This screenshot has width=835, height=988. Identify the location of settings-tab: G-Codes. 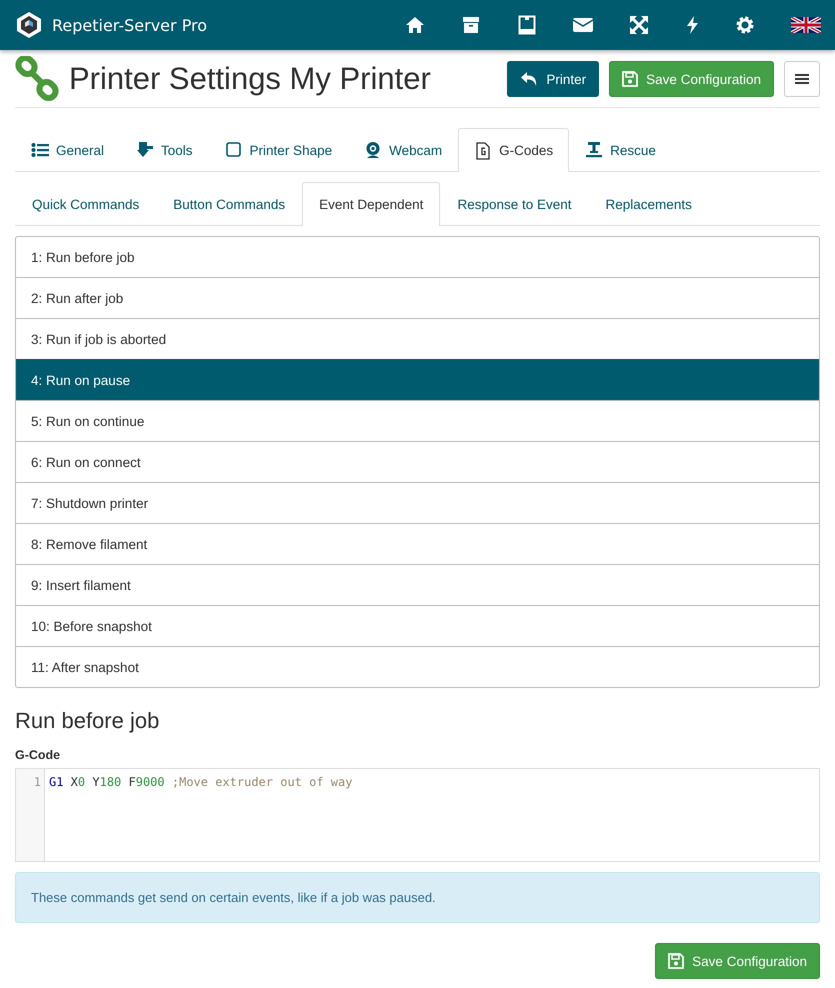
(514, 150).